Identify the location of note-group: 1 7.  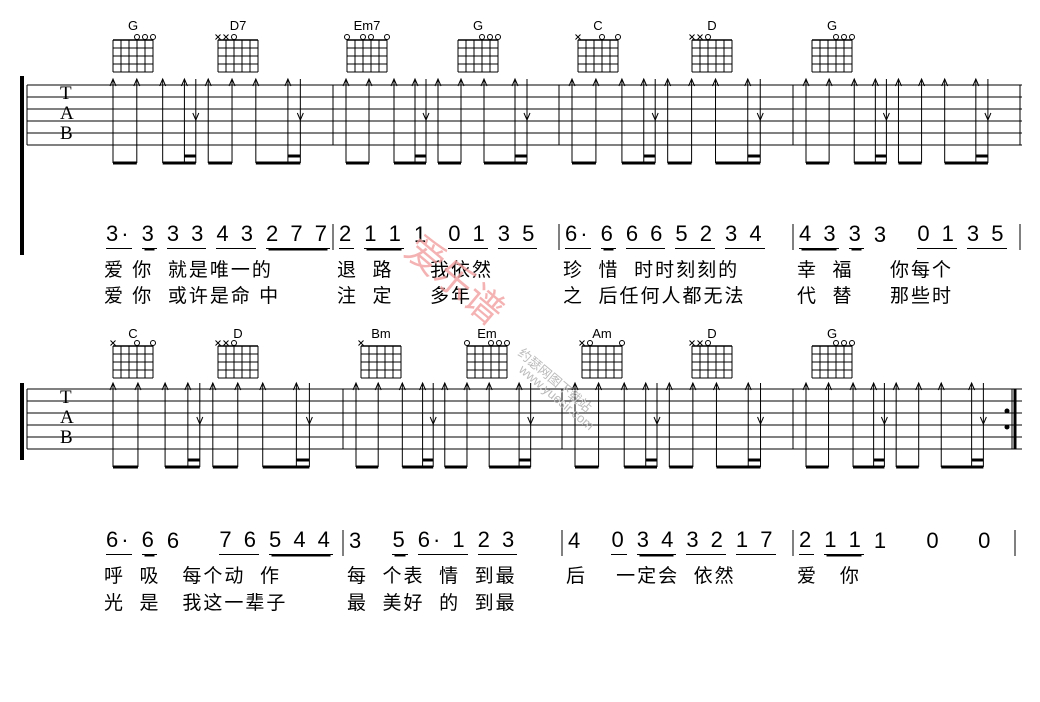
(755, 541).